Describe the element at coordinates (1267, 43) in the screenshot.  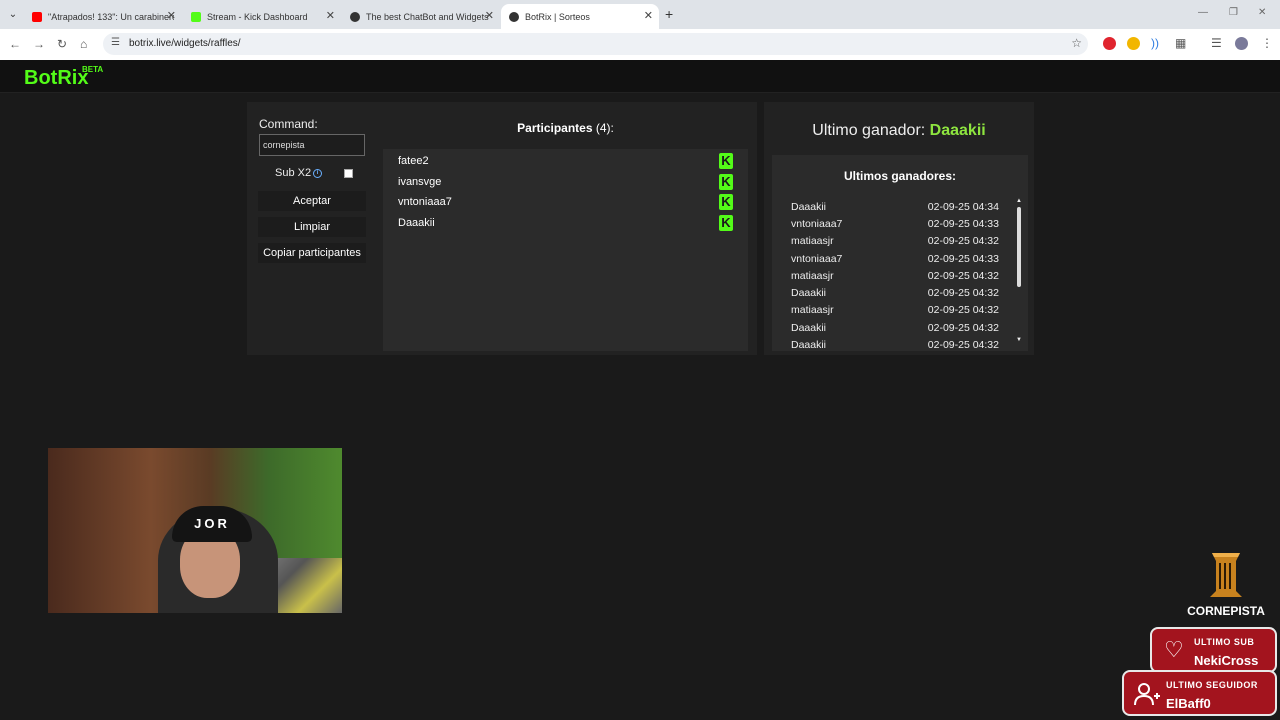
I see `browser-menu-icon: ⋮` at that location.